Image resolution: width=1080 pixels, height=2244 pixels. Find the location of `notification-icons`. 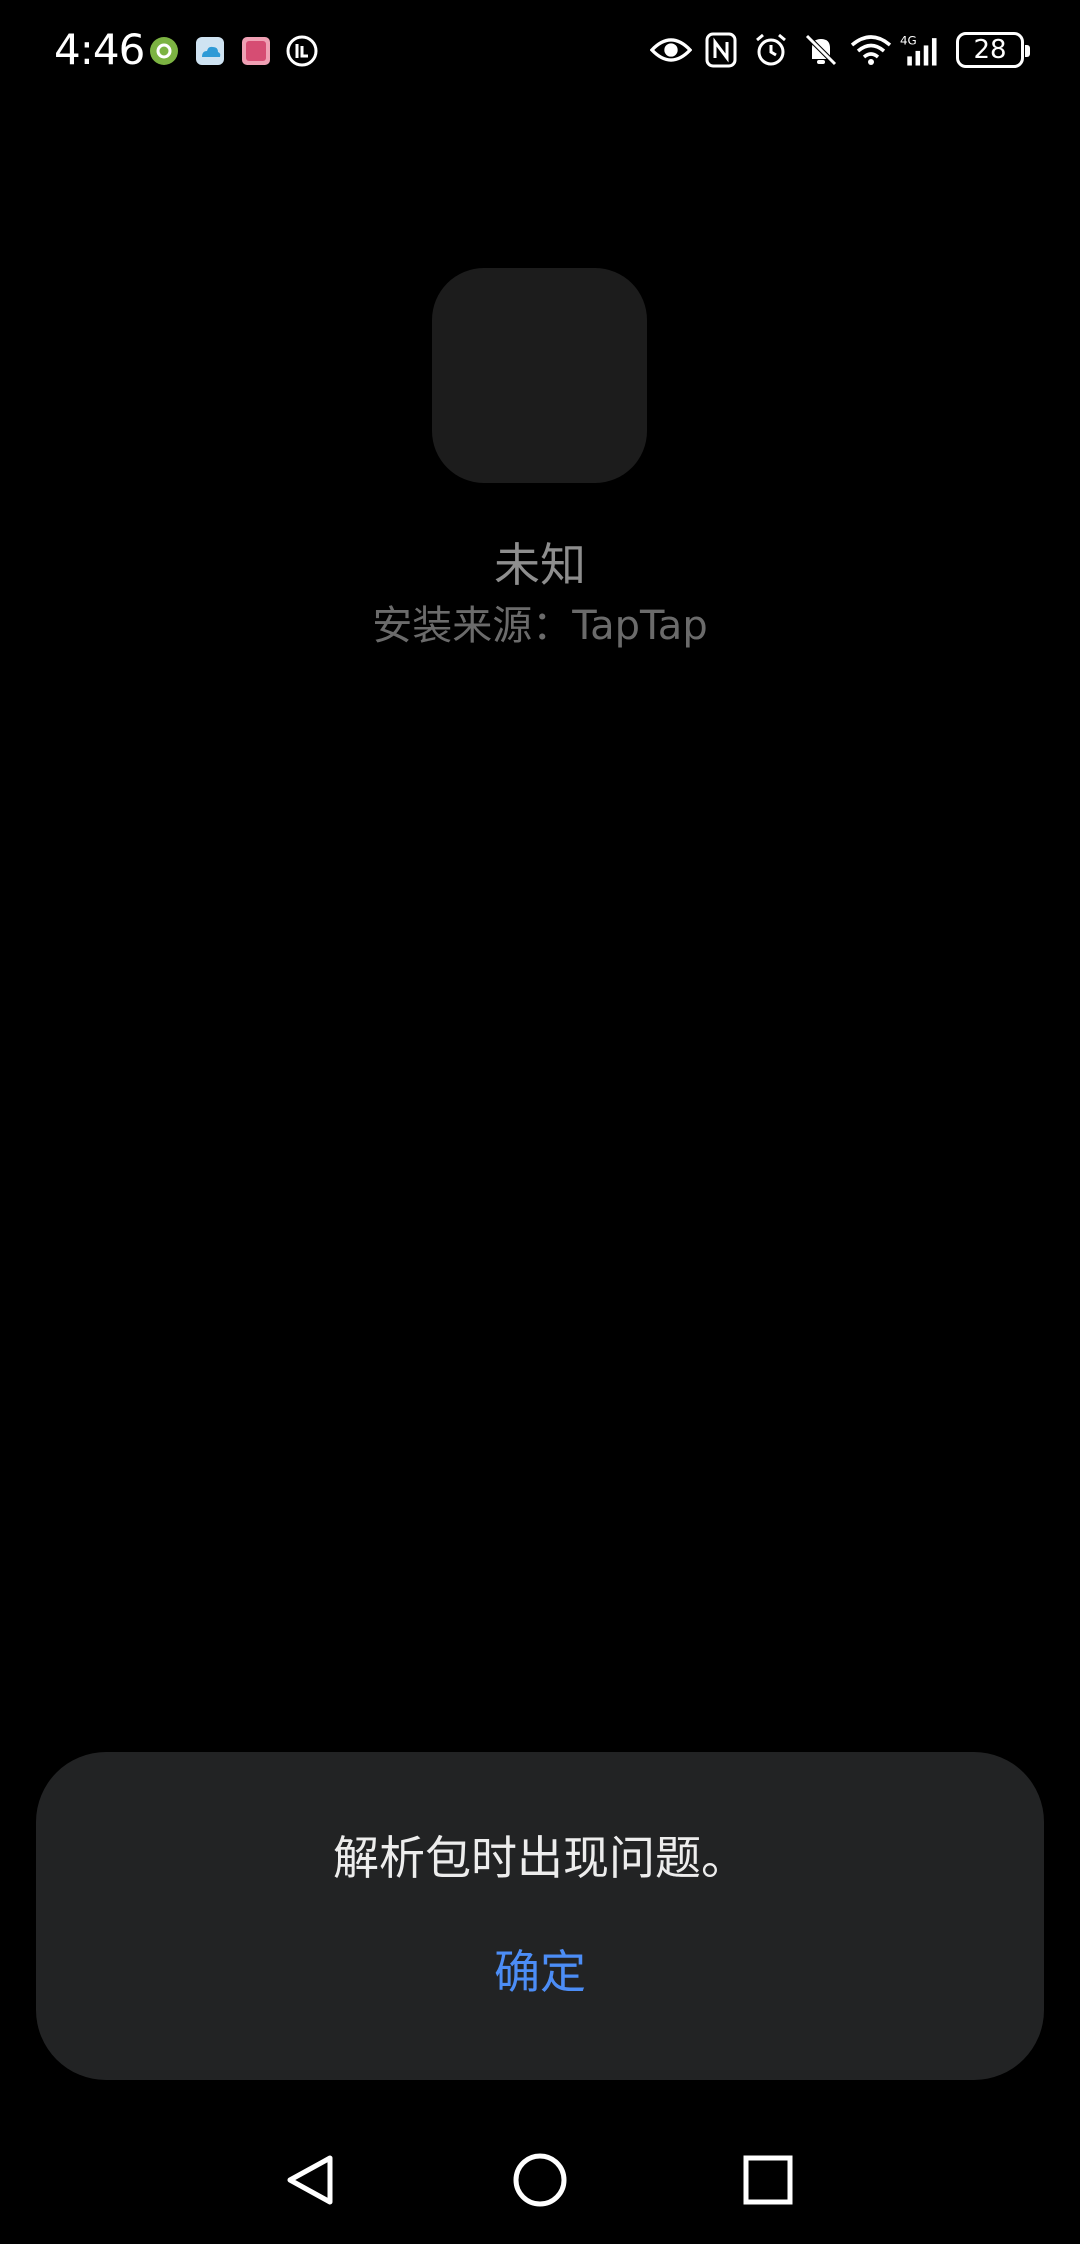

notification-icons is located at coordinates (233, 51).